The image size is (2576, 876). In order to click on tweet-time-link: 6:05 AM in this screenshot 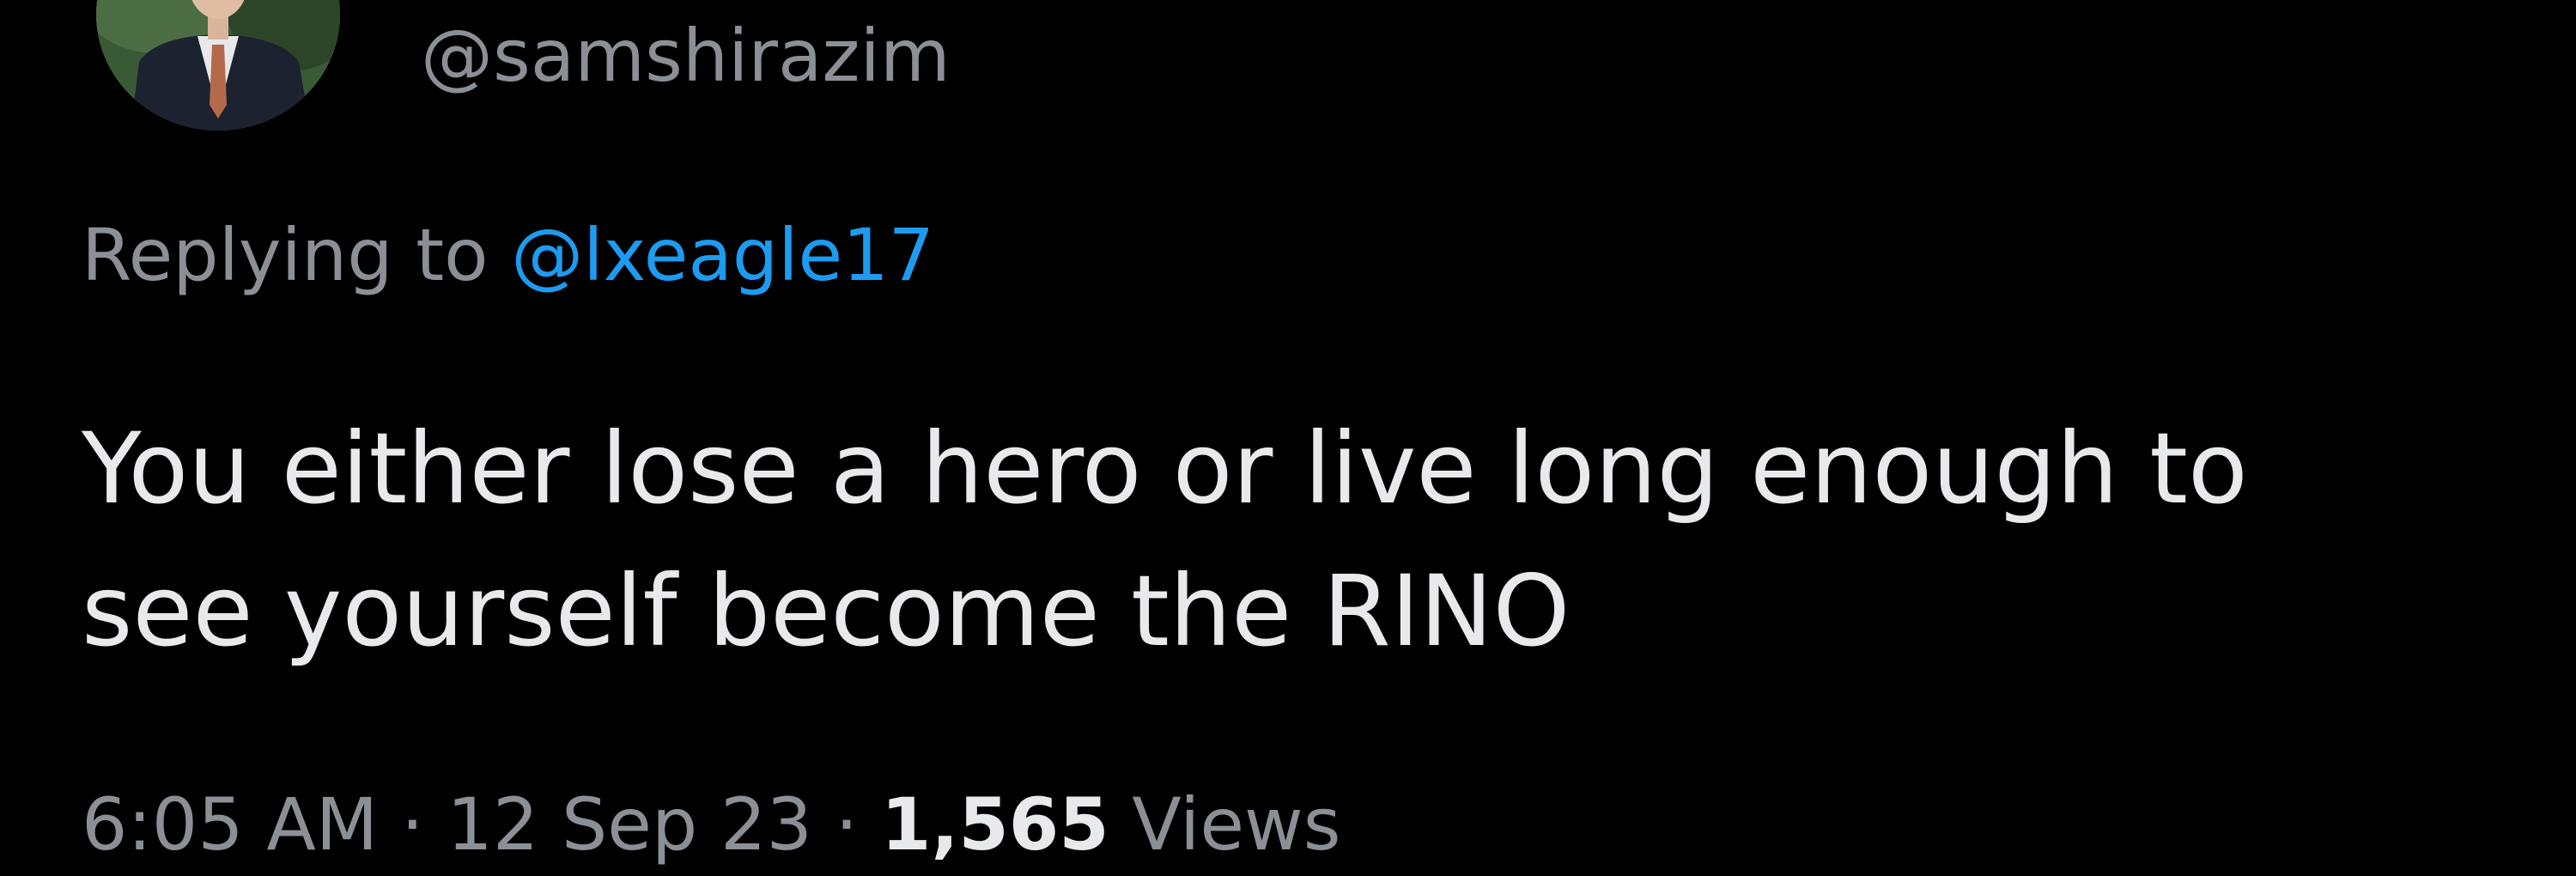, I will do `click(230, 824)`.